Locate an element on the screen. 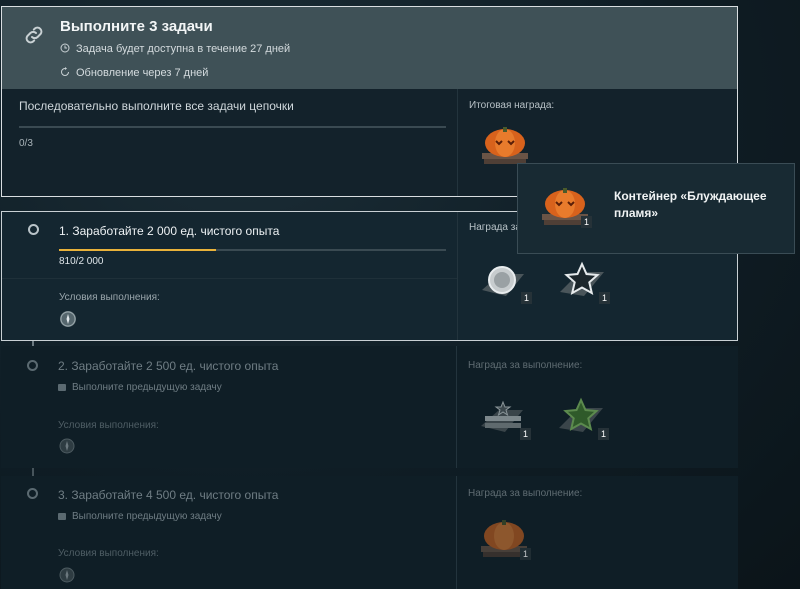  reward-item-camouflage: 1 is located at coordinates (504, 418).